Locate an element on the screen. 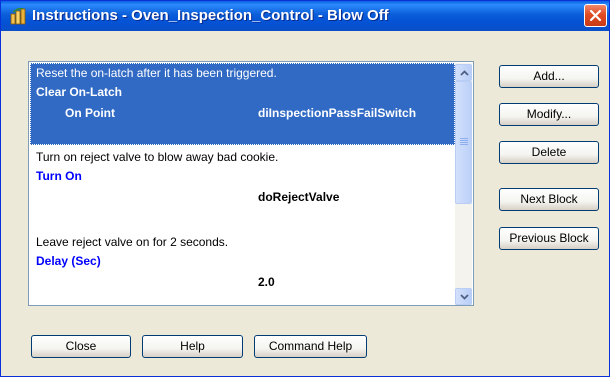 This screenshot has width=610, height=377. instruction-command: Clear On-Latch is located at coordinates (79, 92).